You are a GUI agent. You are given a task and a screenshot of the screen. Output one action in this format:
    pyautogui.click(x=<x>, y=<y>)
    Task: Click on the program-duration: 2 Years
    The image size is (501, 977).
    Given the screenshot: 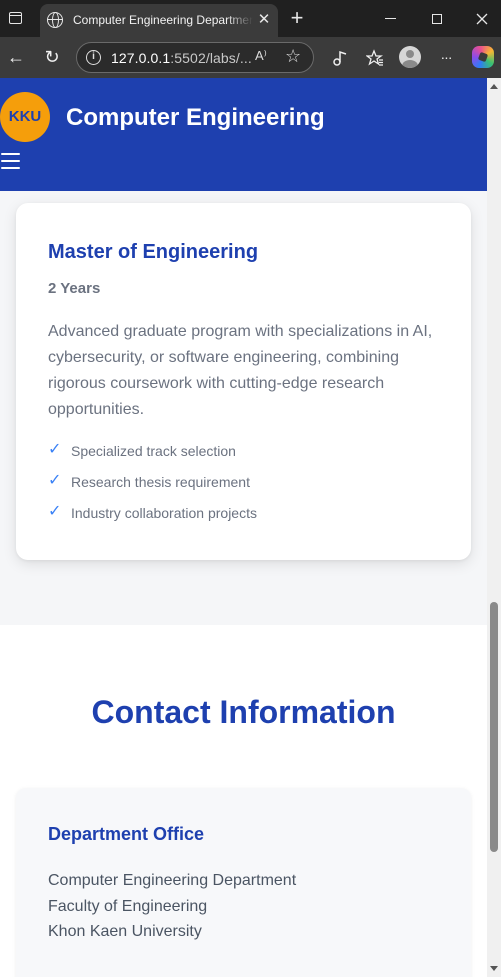 What is the action you would take?
    pyautogui.click(x=74, y=288)
    